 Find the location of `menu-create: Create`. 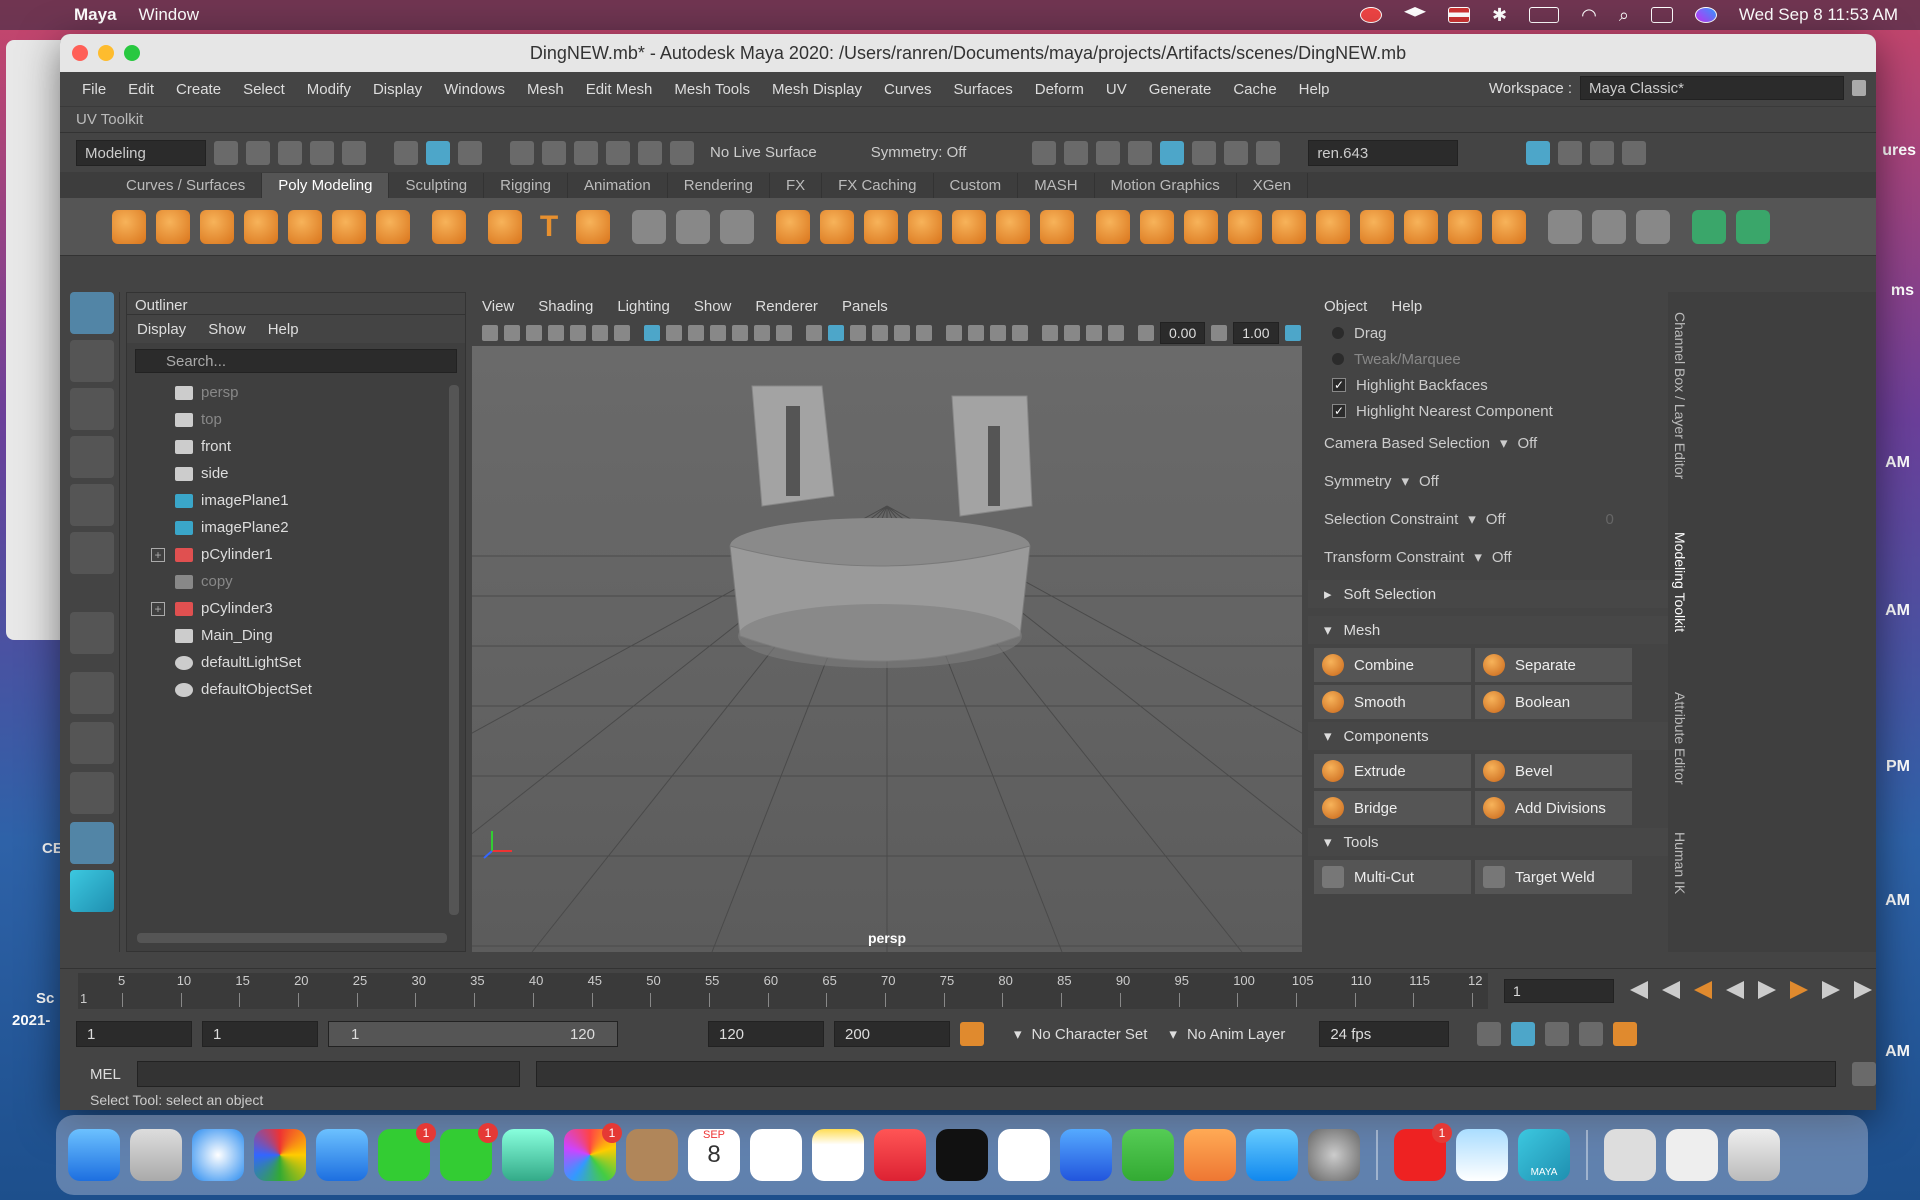

menu-create: Create is located at coordinates (198, 89).